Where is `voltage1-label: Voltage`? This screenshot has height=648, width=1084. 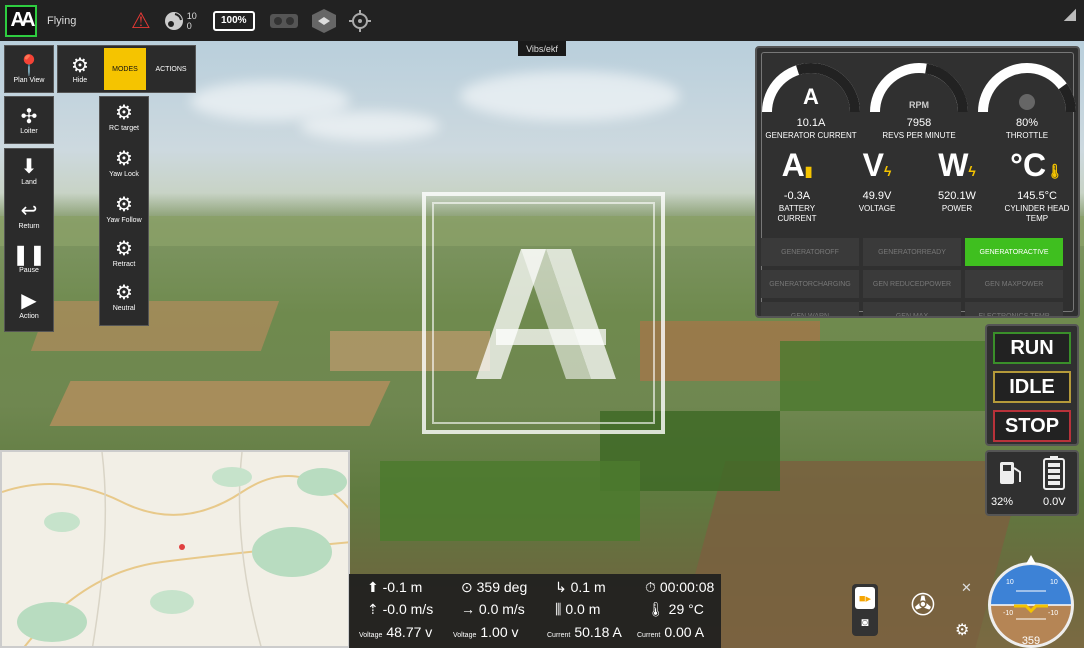
voltage1-label: Voltage is located at coordinates (371, 635).